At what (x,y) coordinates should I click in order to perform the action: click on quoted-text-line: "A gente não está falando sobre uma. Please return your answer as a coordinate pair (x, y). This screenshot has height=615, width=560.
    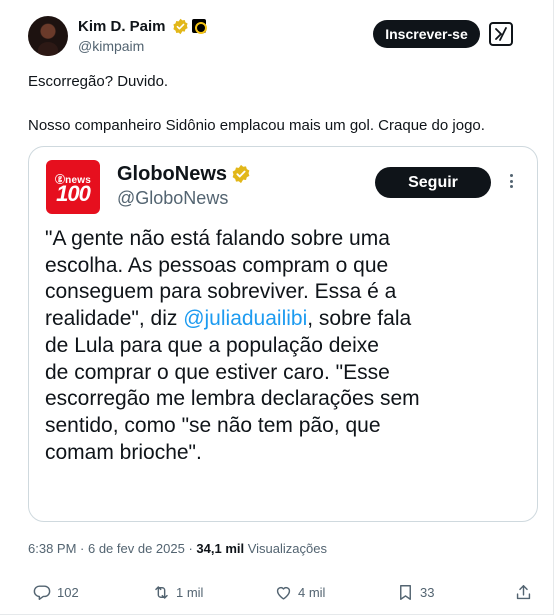
    Looking at the image, I should click on (217, 238).